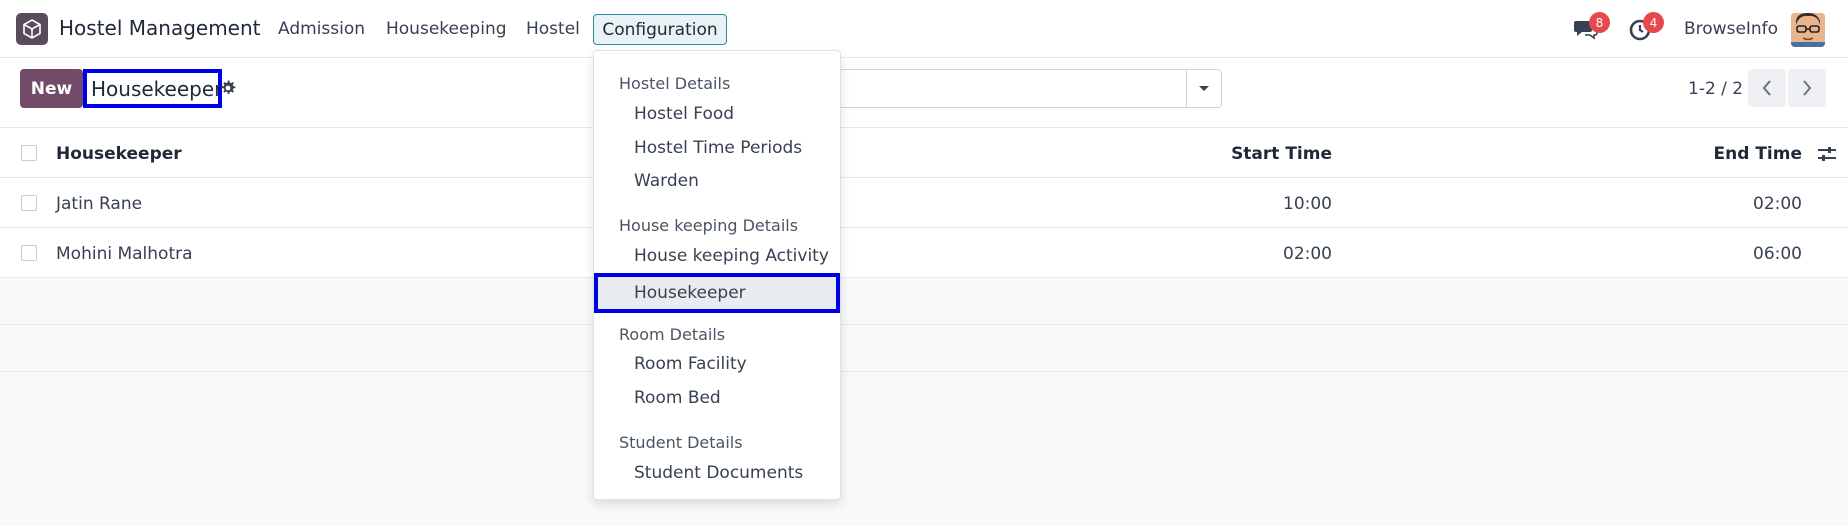  What do you see at coordinates (119, 154) in the screenshot?
I see `column-header-housekeeper: Housekeeper` at bounding box center [119, 154].